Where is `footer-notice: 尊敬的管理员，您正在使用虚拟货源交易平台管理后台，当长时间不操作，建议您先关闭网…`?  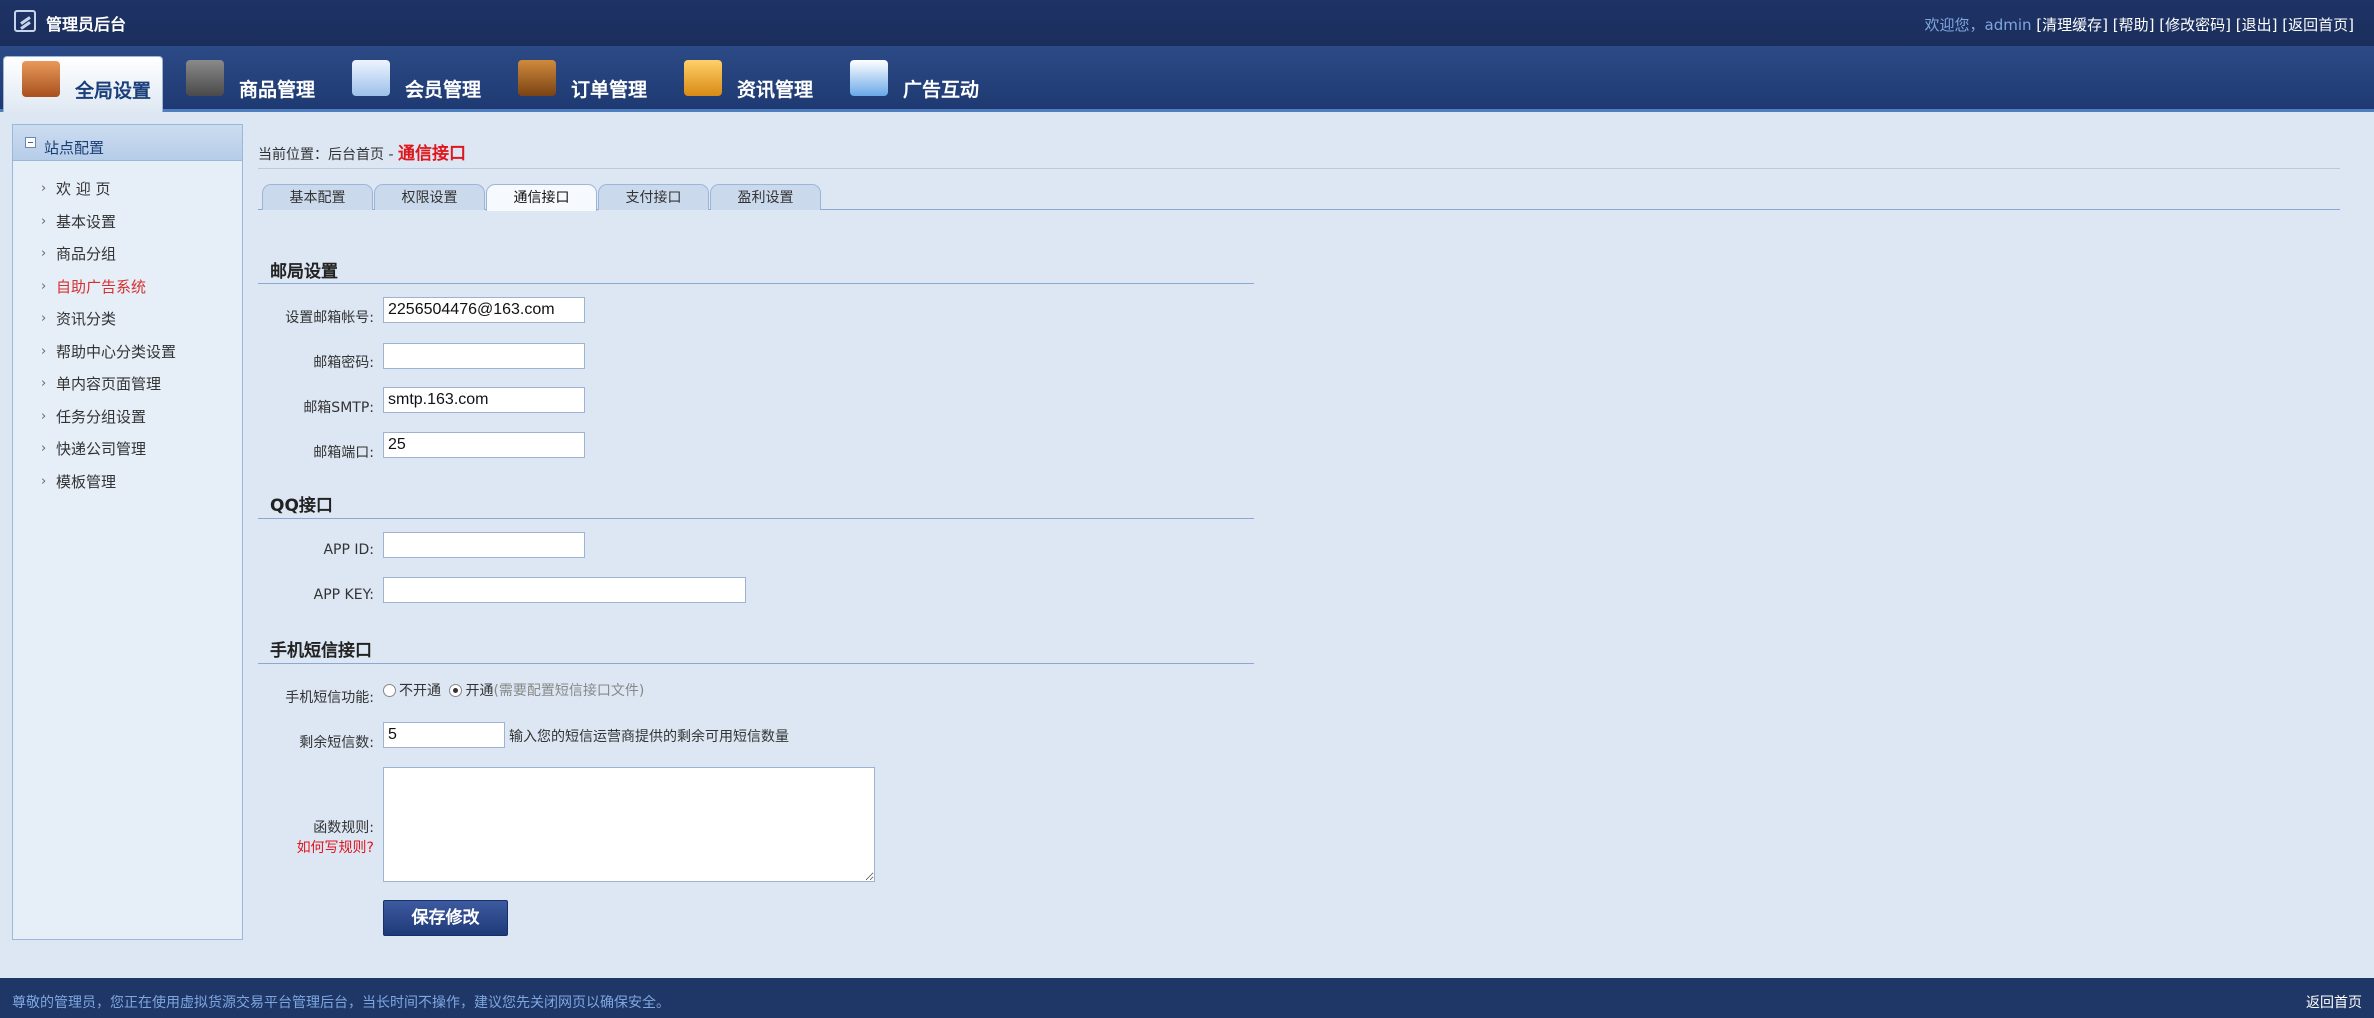 footer-notice: 尊敬的管理员，您正在使用虚拟货源交易平台管理后台，当长时间不操作，建议您先关闭网… is located at coordinates (341, 1003).